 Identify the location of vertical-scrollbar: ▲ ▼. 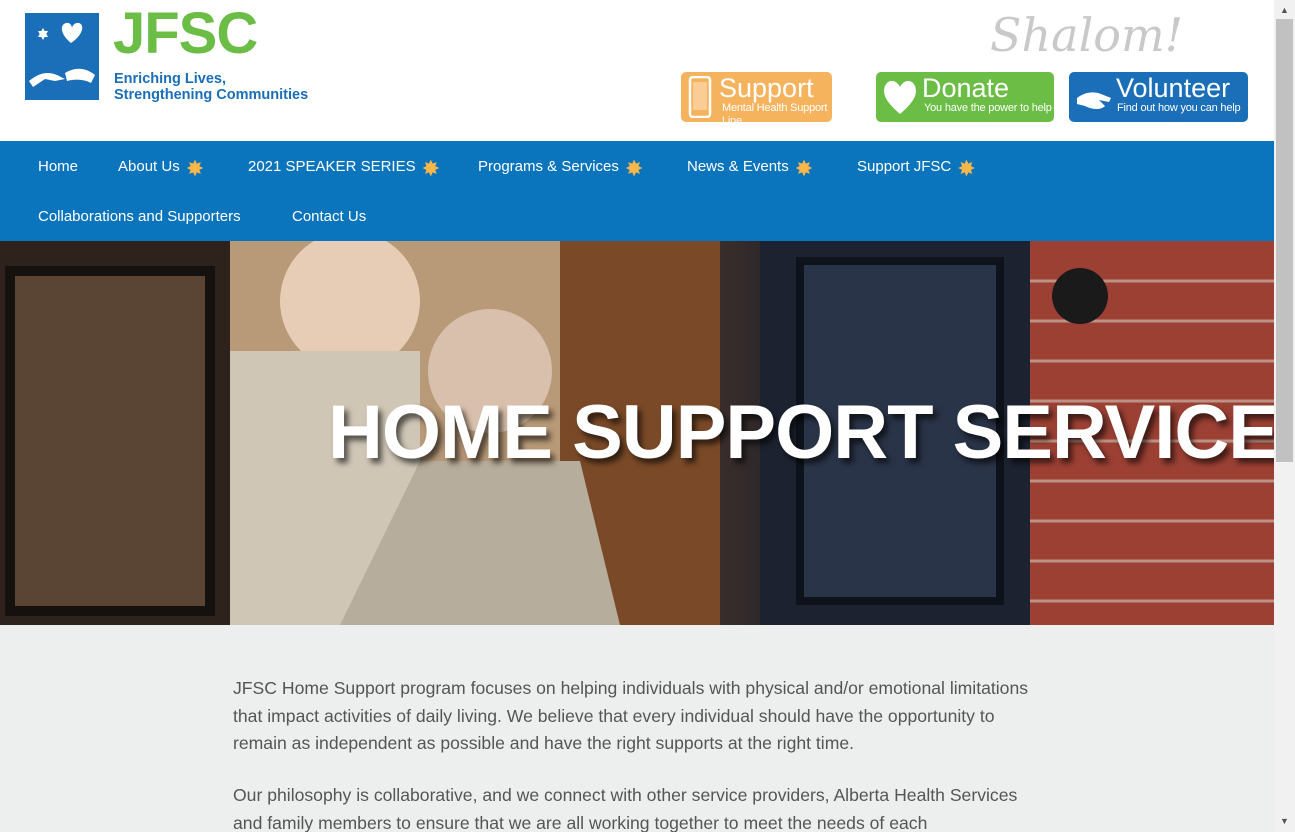
(1284, 416).